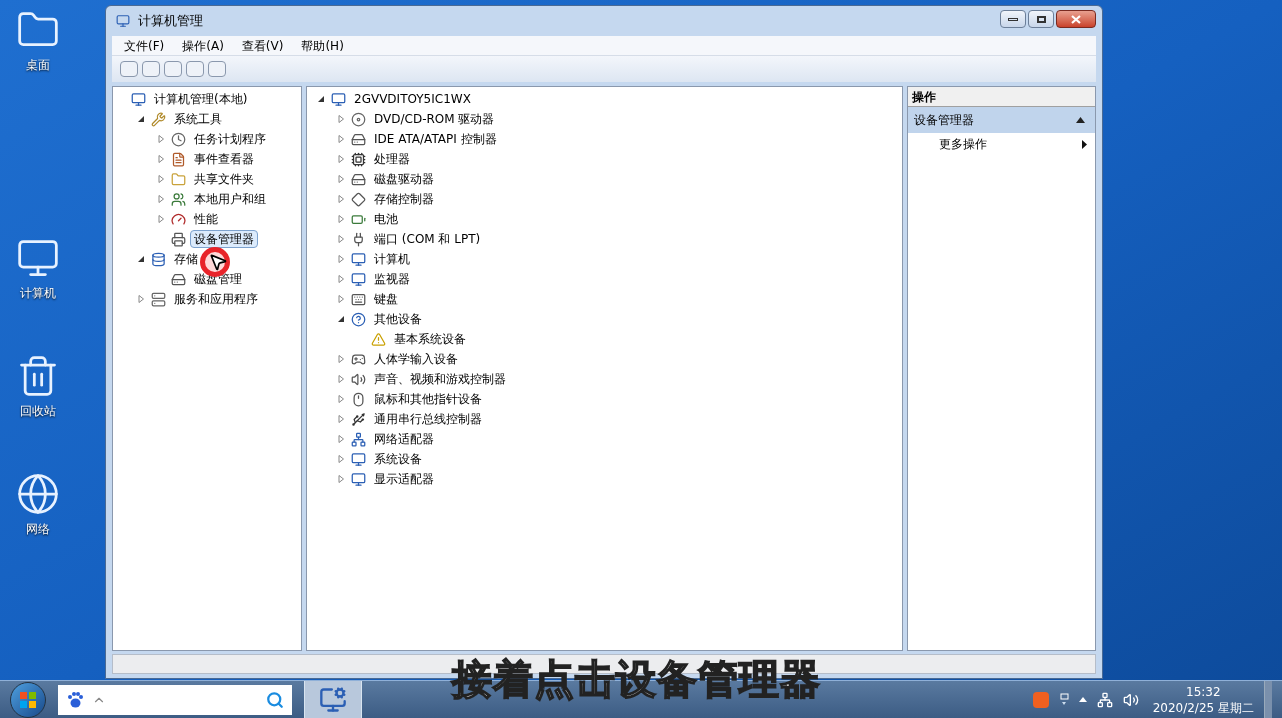 The height and width of the screenshot is (718, 1282). I want to click on search-field, so click(175, 699).